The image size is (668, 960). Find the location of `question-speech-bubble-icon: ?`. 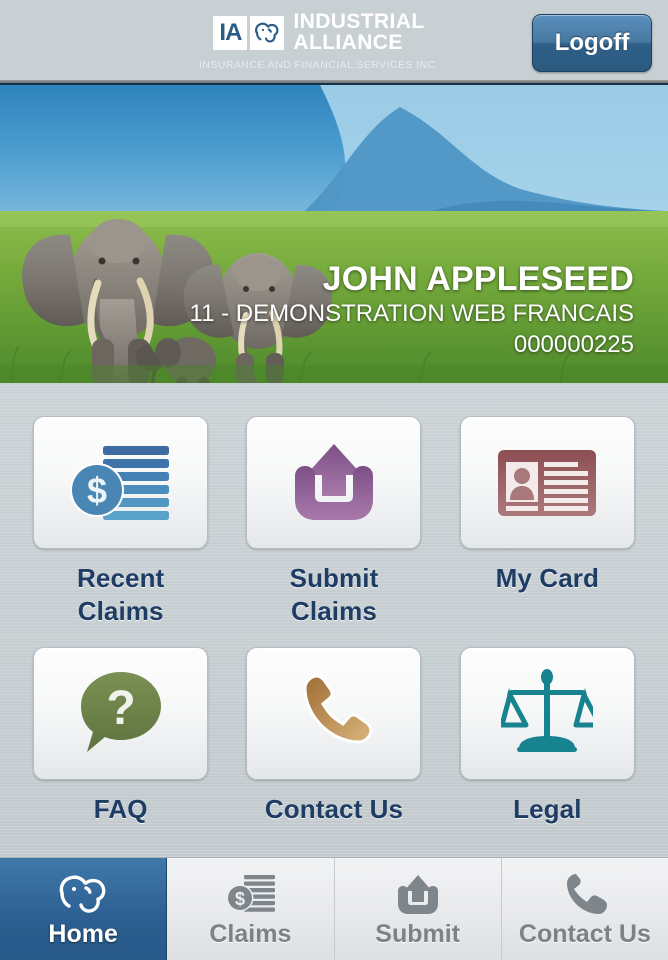

question-speech-bubble-icon: ? is located at coordinates (120, 712).